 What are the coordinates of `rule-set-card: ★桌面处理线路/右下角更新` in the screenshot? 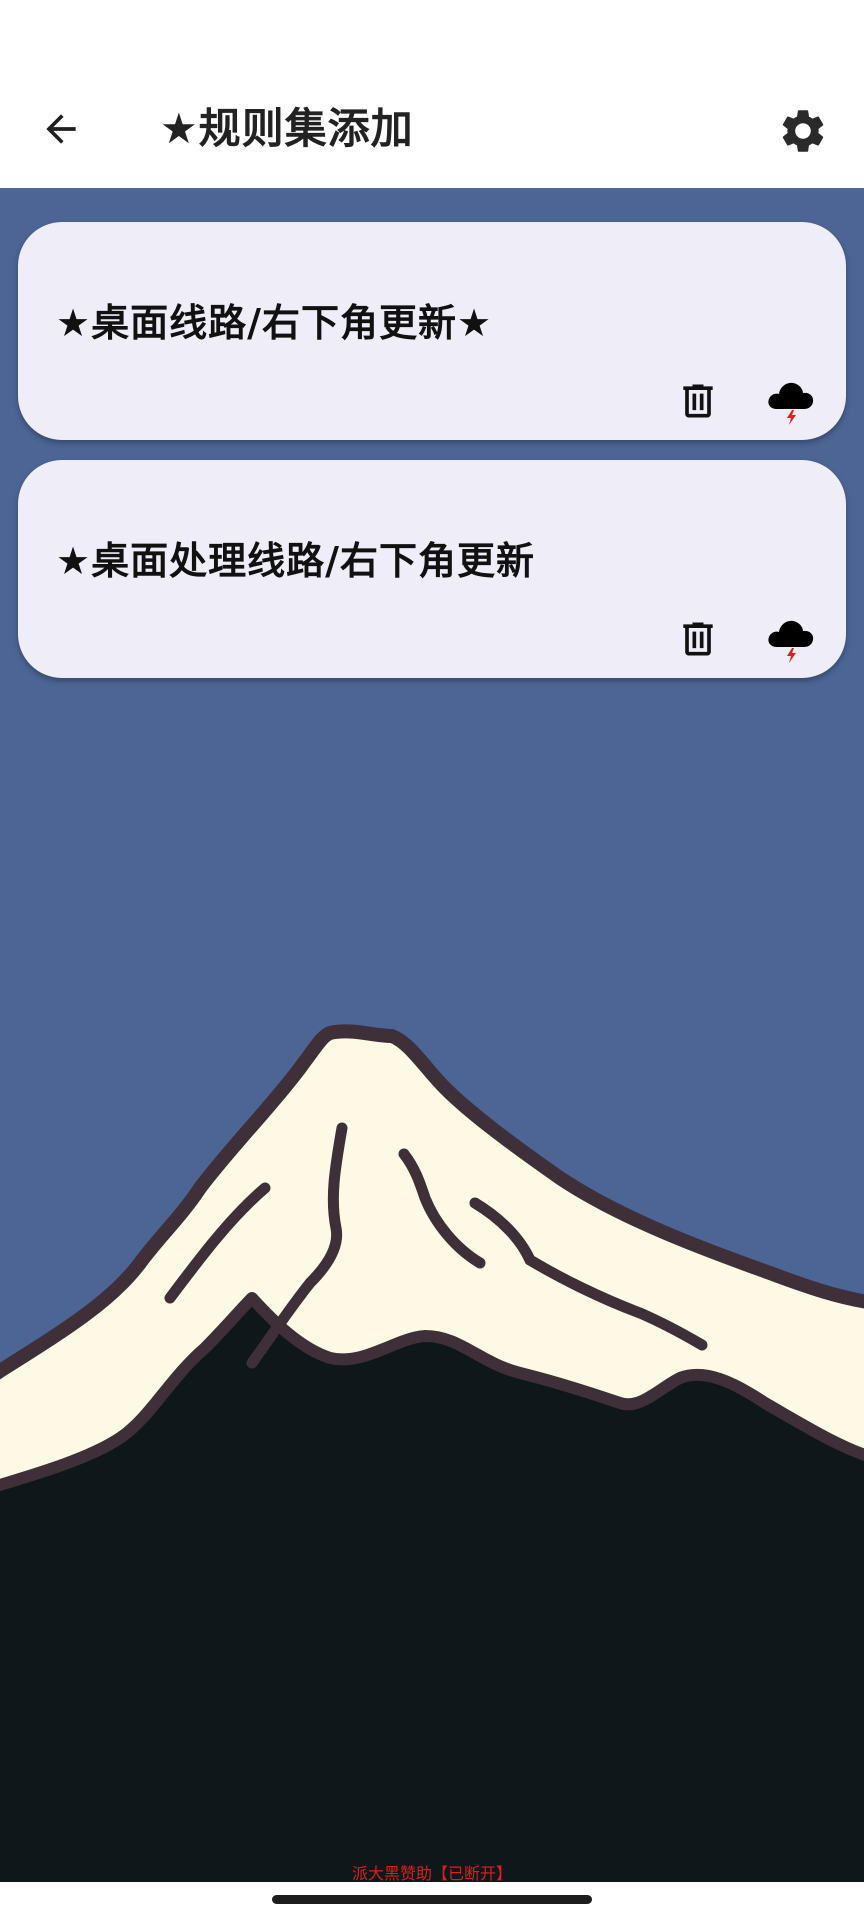 It's located at (432, 569).